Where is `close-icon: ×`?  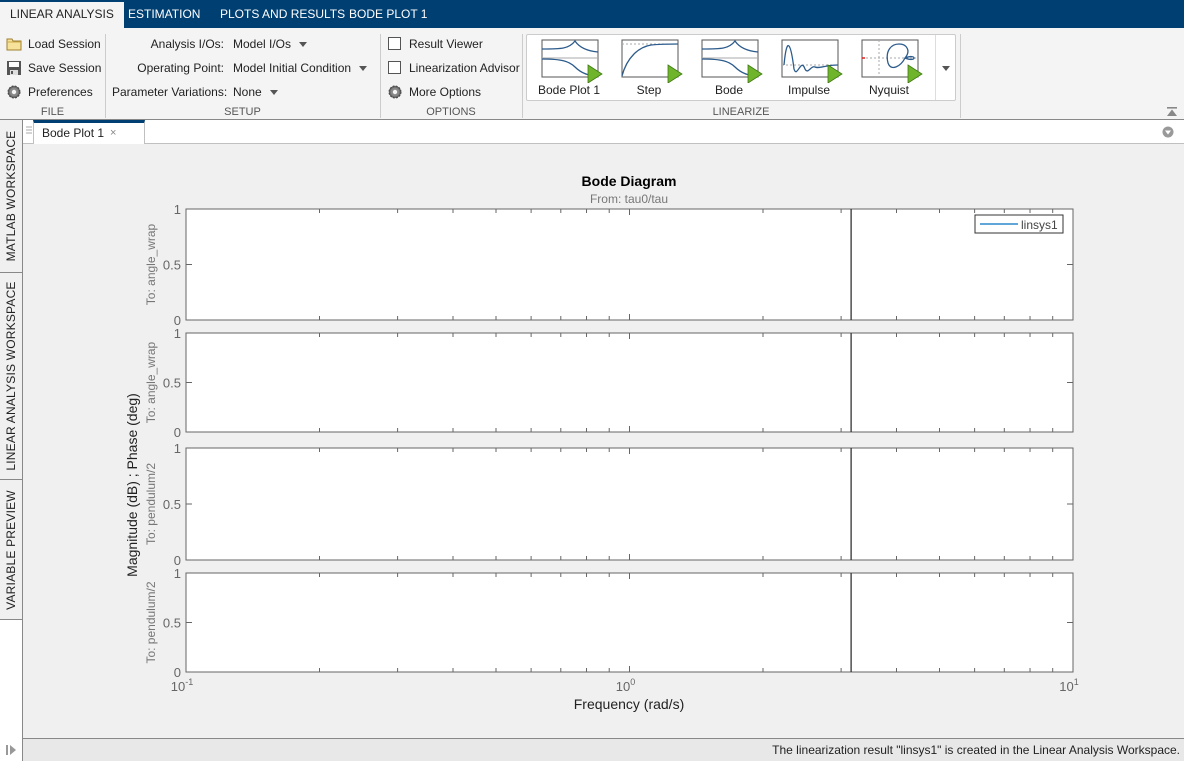
close-icon: × is located at coordinates (113, 133).